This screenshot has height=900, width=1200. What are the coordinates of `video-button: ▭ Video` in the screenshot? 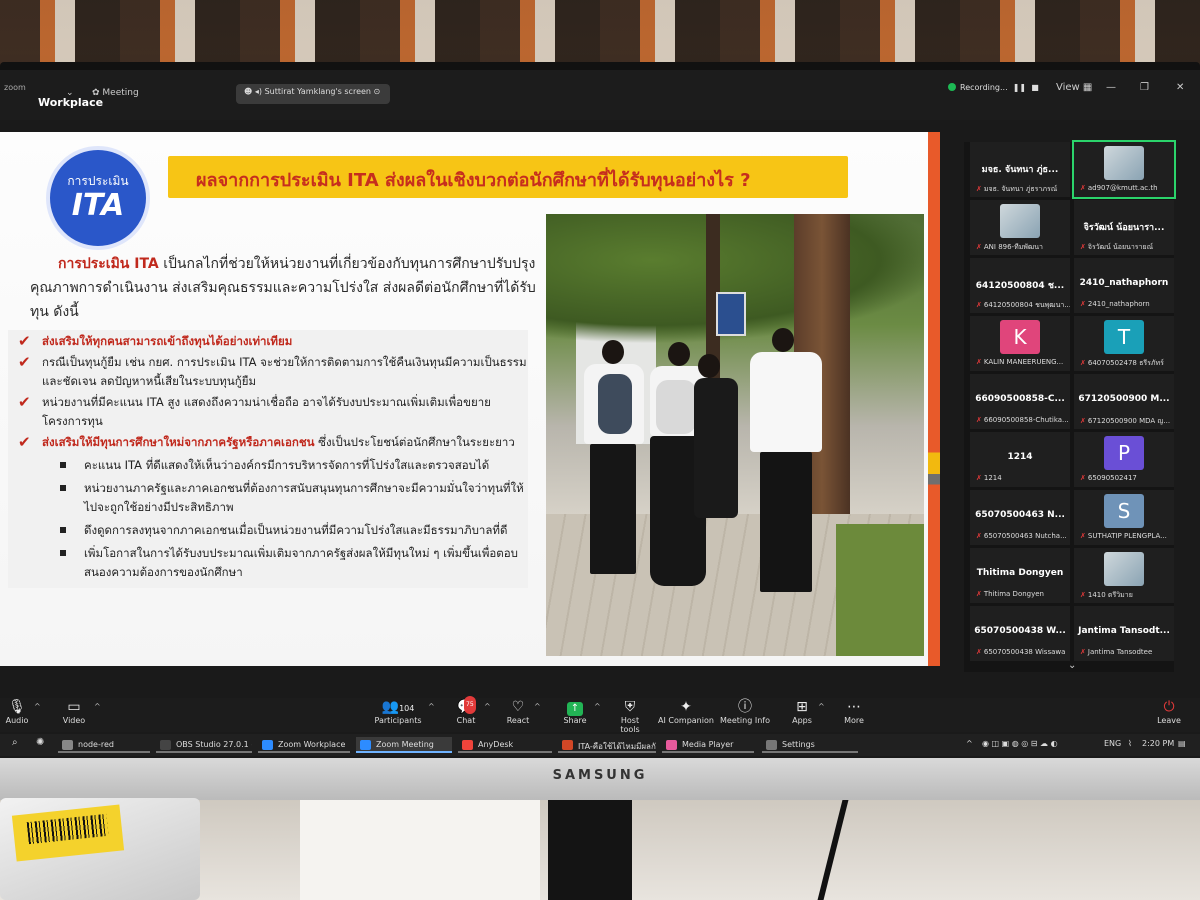 It's located at (74, 711).